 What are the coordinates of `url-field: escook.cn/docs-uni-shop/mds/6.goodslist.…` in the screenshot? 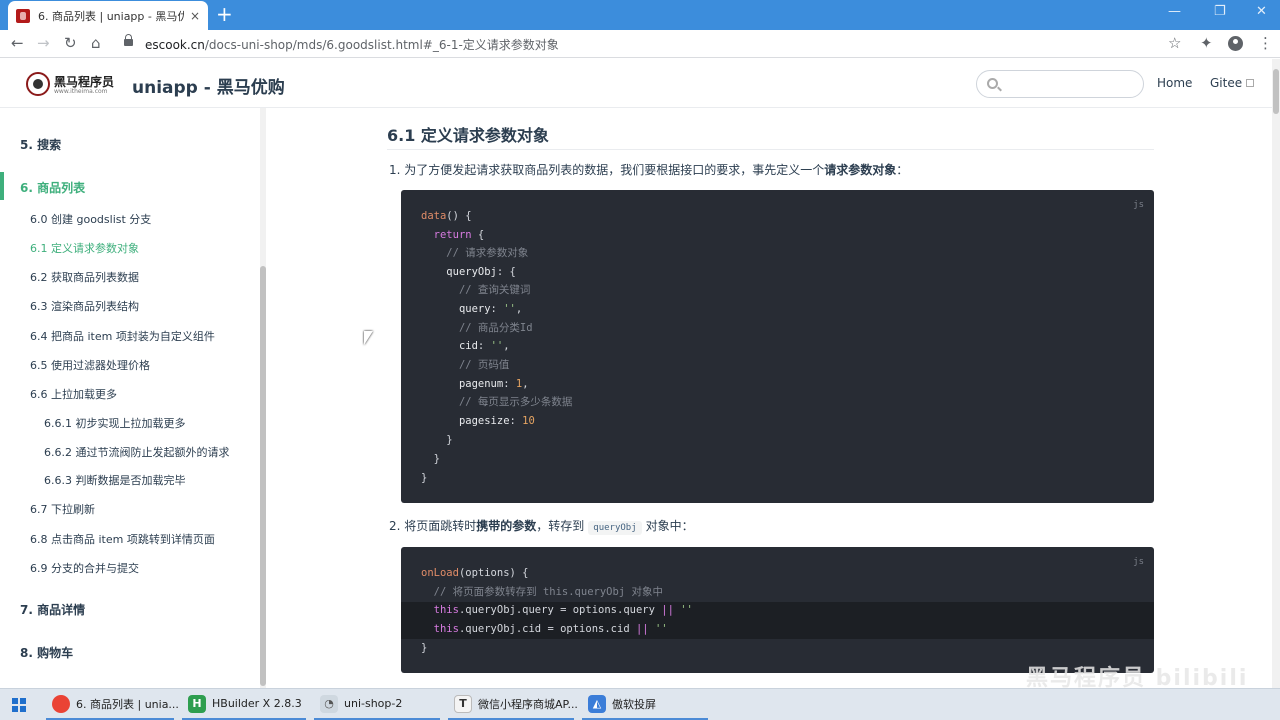 It's located at (352, 44).